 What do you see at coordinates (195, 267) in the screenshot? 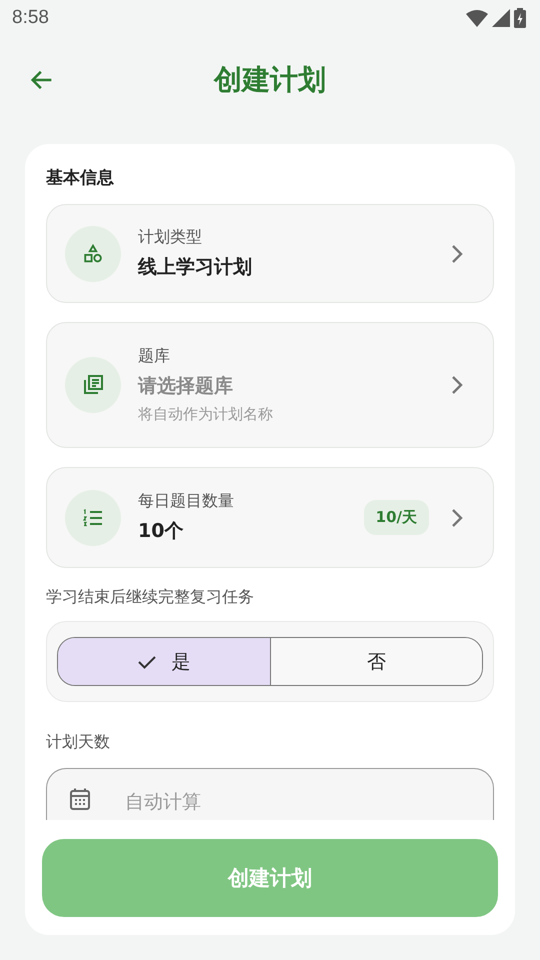
I see `row-value: 线上学习计划` at bounding box center [195, 267].